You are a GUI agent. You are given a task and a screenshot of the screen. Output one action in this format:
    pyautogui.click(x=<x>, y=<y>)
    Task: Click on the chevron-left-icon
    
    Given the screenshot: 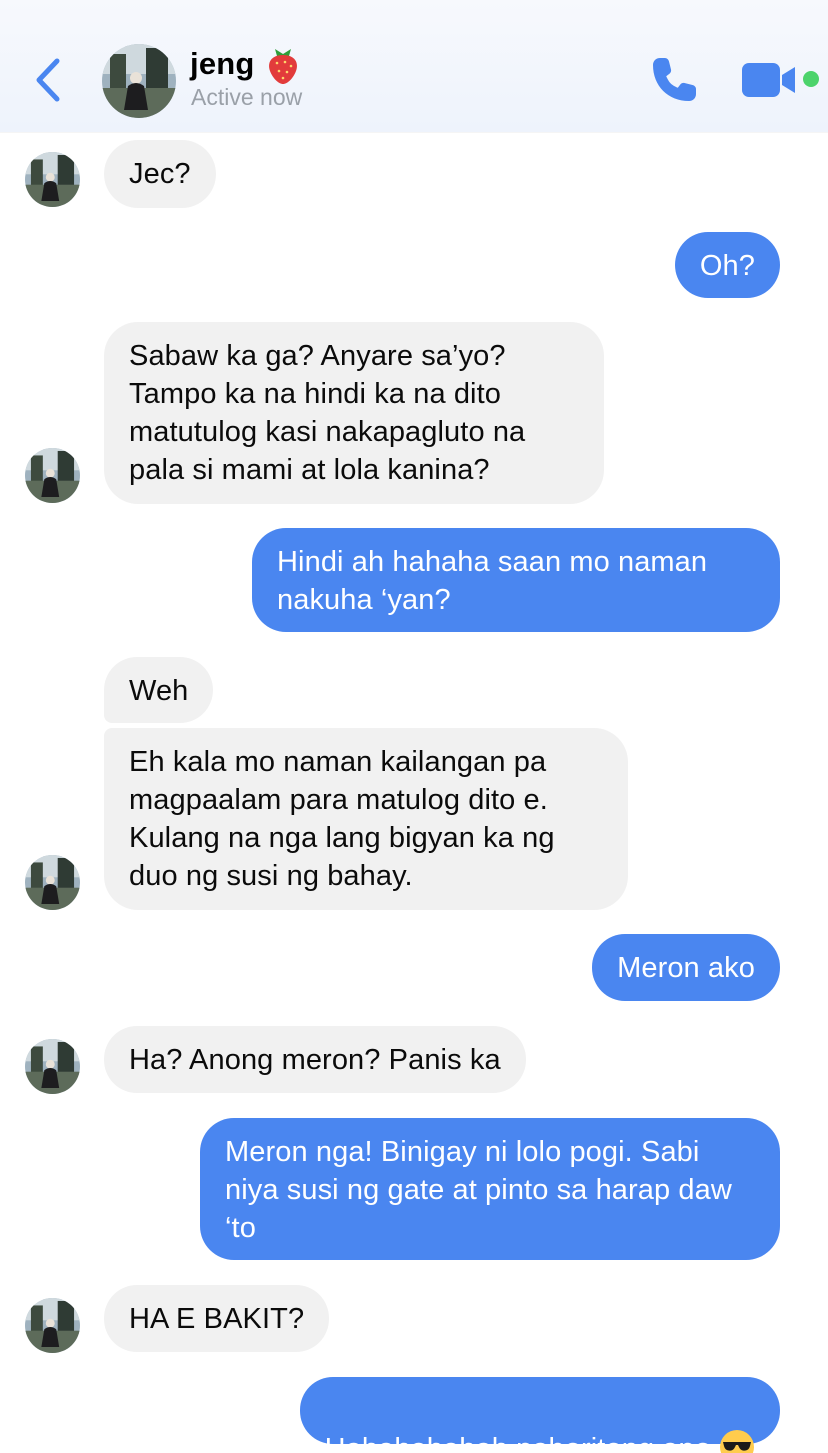 What is the action you would take?
    pyautogui.click(x=48, y=80)
    